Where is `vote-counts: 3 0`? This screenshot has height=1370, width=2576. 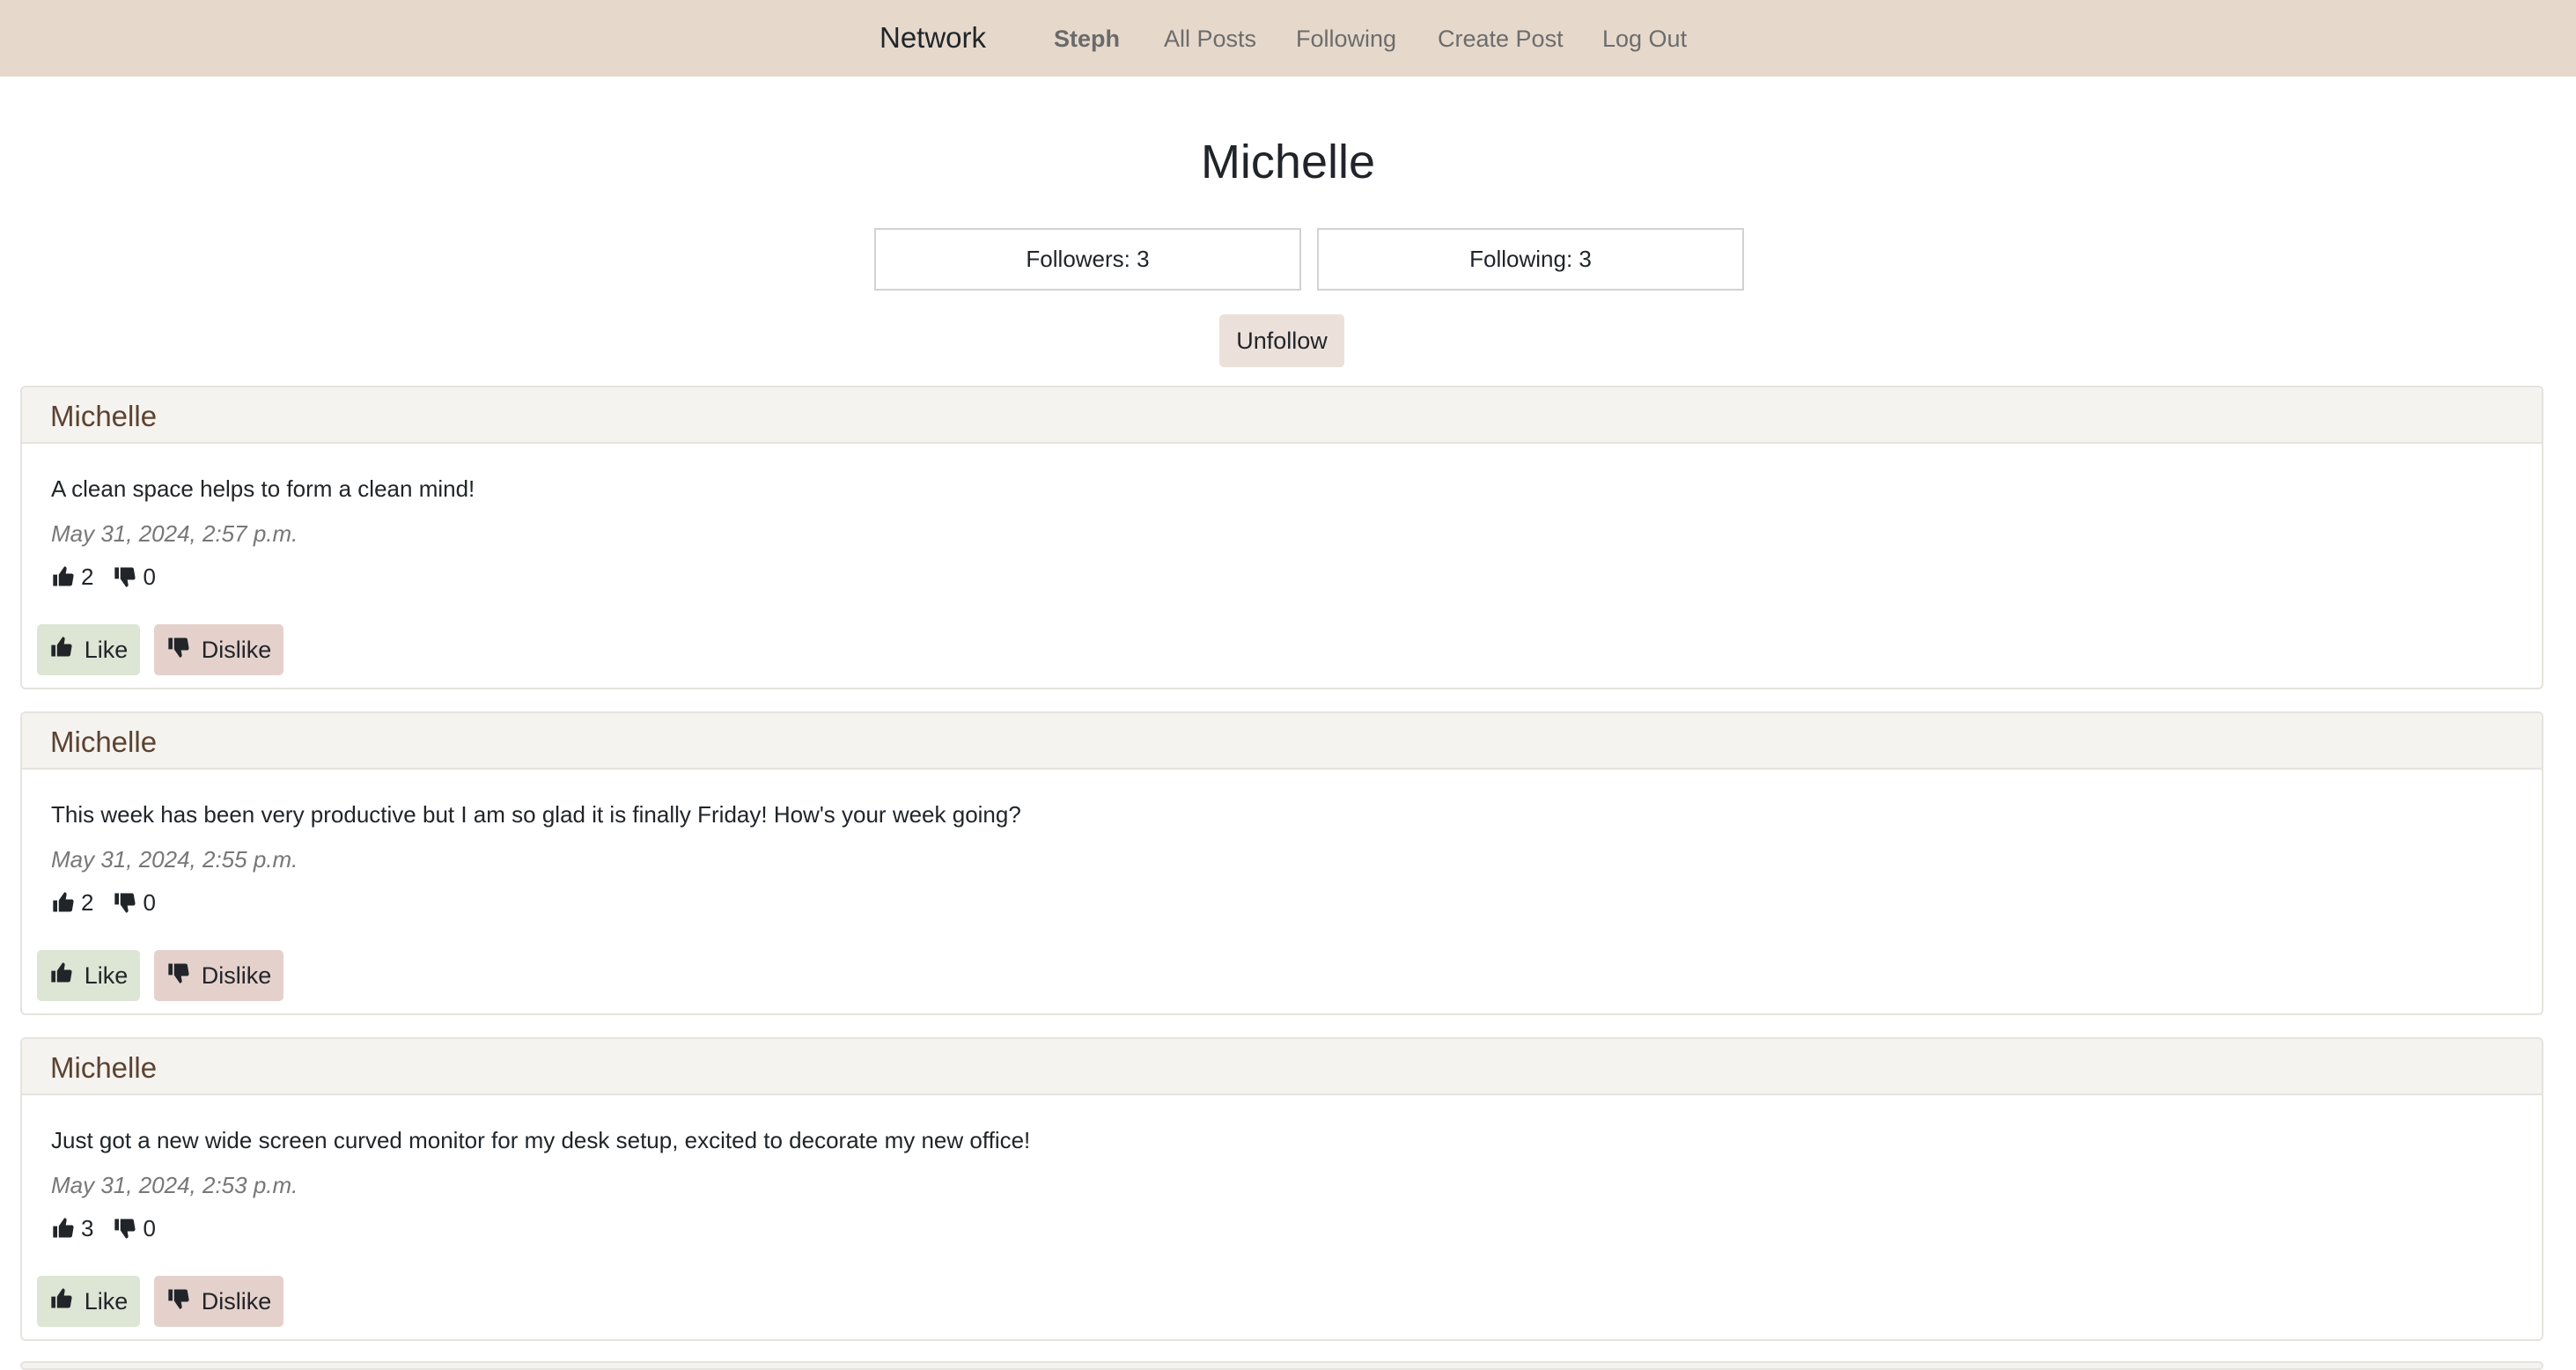
vote-counts: 3 0 is located at coordinates (113, 1228).